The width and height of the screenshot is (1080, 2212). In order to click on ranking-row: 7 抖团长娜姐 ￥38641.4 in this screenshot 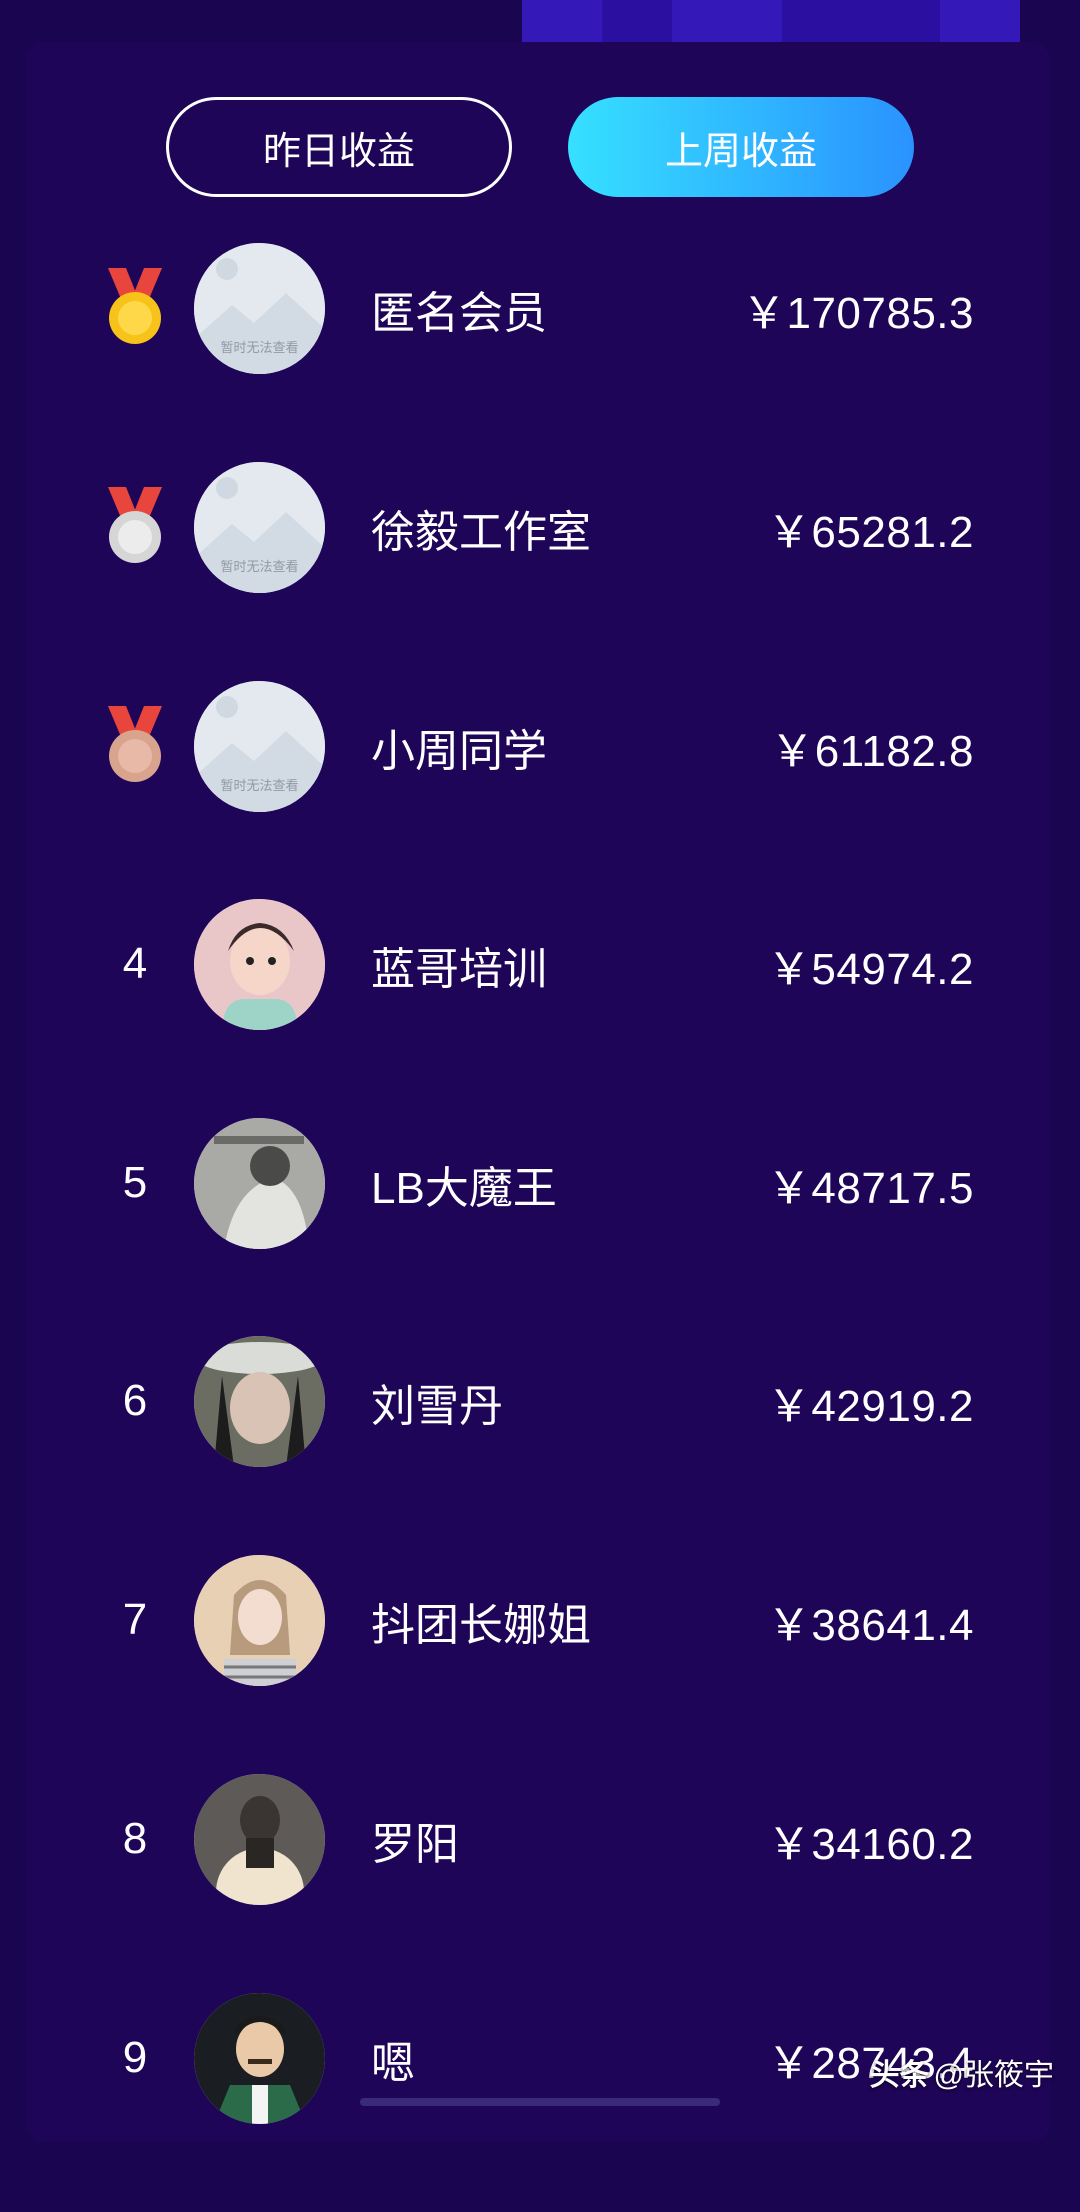, I will do `click(540, 1664)`.